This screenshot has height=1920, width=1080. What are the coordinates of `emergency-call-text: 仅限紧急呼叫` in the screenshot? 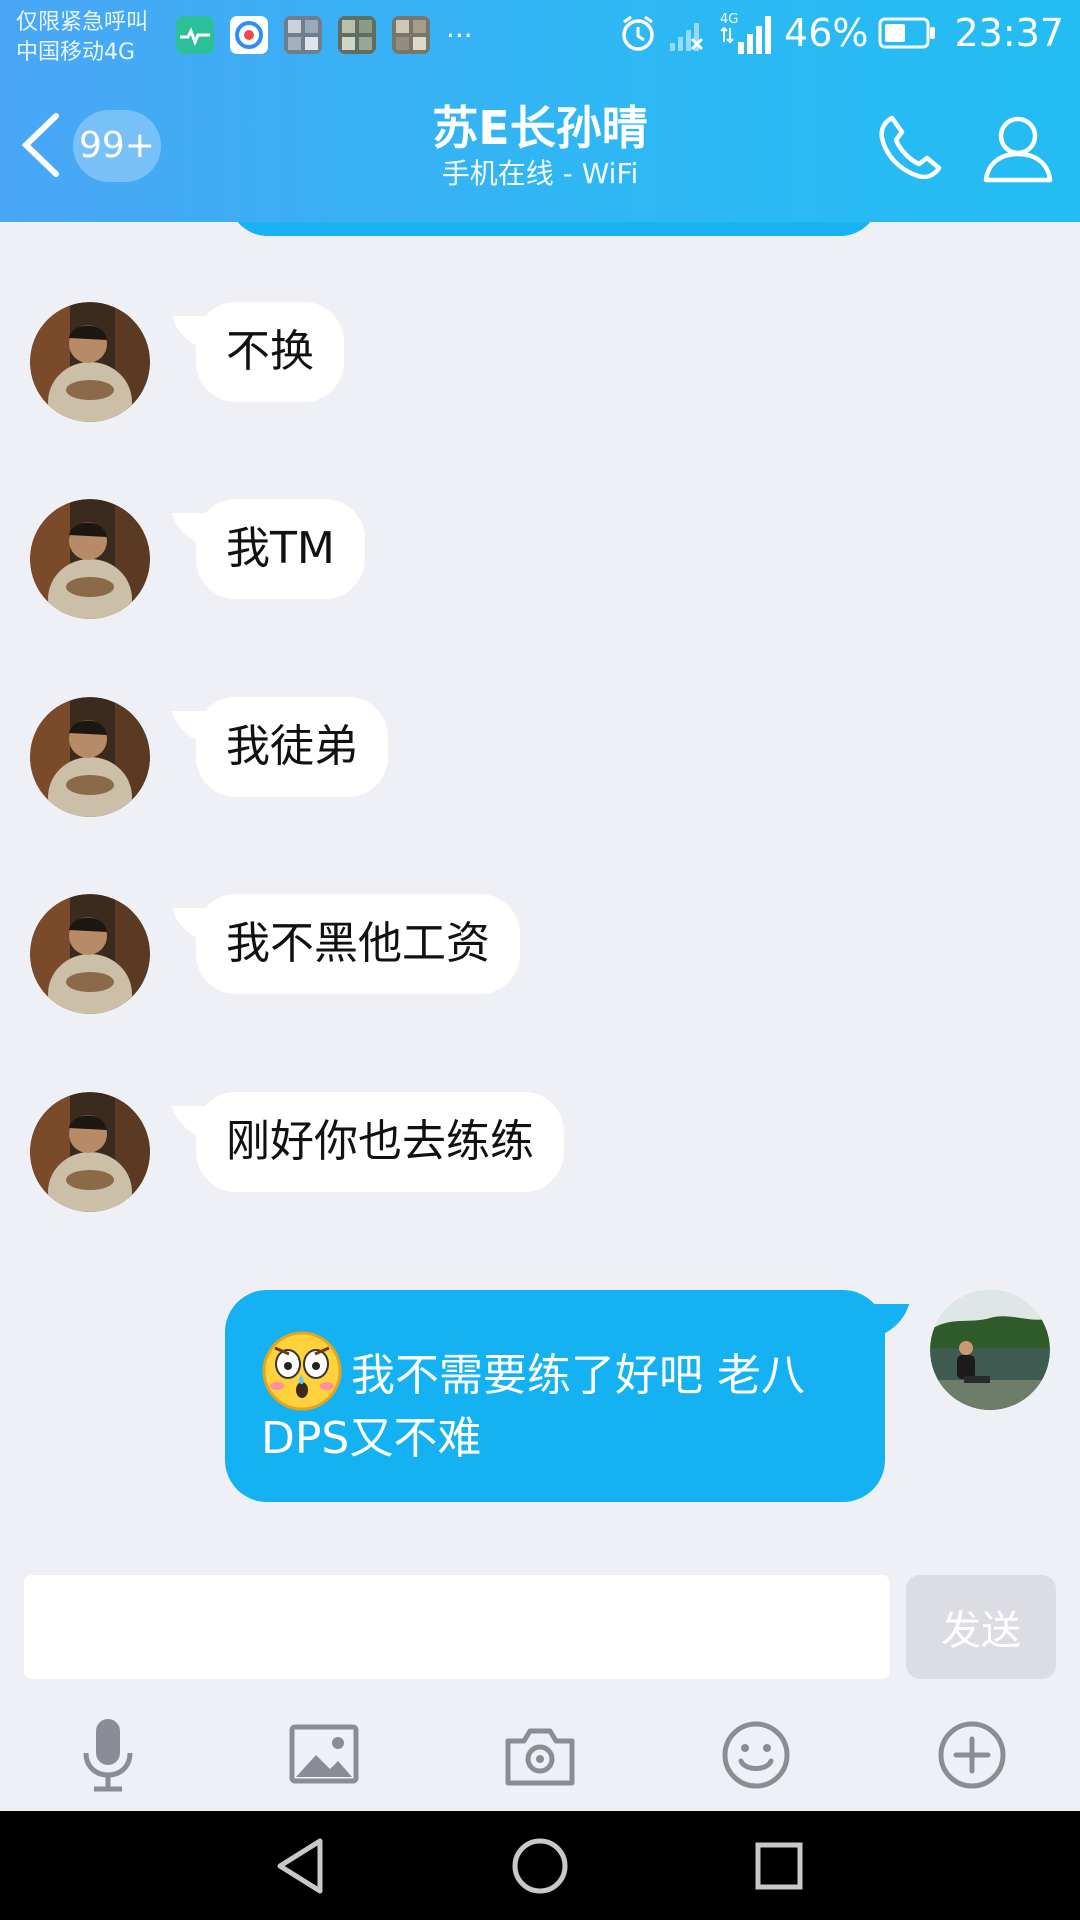 It's located at (82, 22).